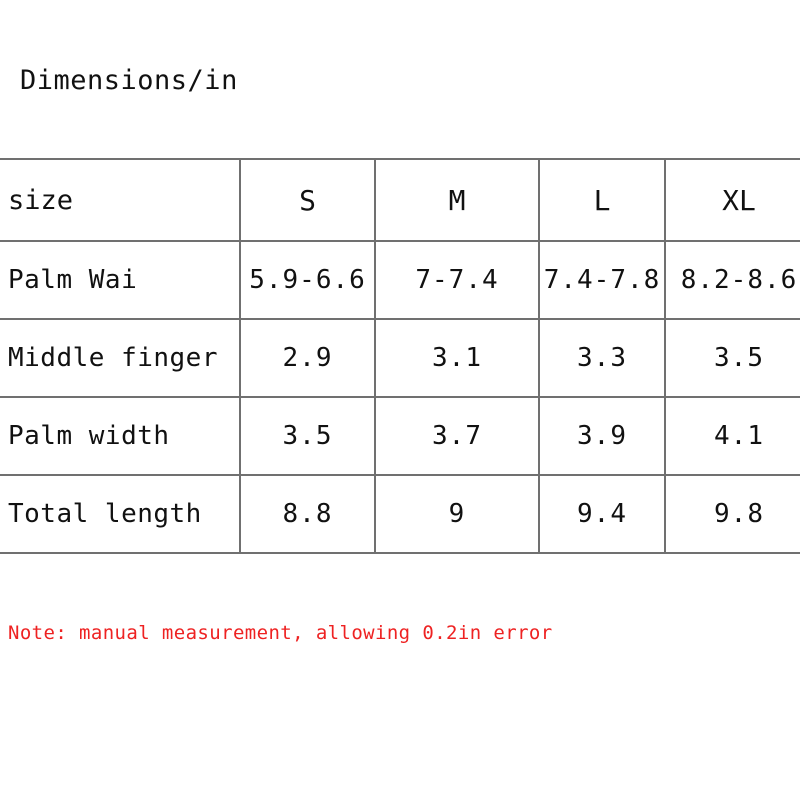  I want to click on row-label-total-length: Total length, so click(105, 514).